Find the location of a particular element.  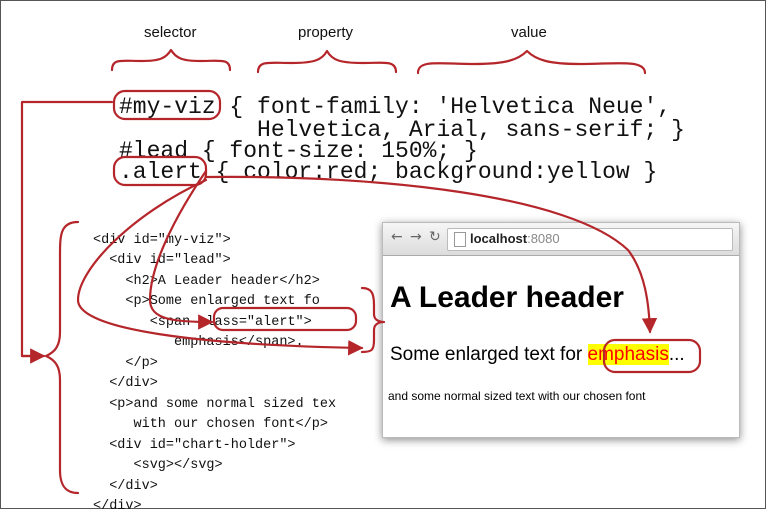

bracket-my-viz is located at coordinates (67, 229).